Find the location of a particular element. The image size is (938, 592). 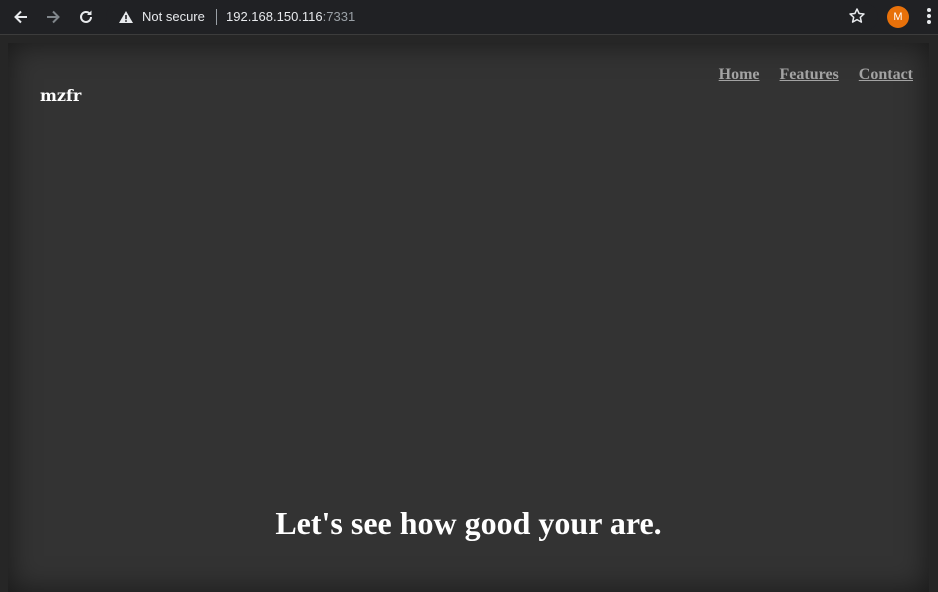

bookmark-button is located at coordinates (857, 18).